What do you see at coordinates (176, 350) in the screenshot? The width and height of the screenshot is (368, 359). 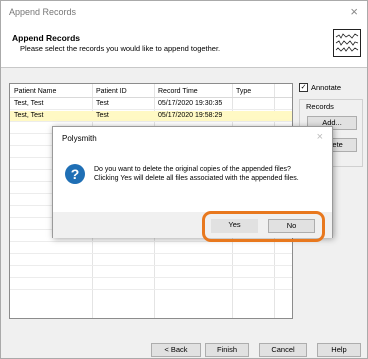 I see `back-button: < Back` at bounding box center [176, 350].